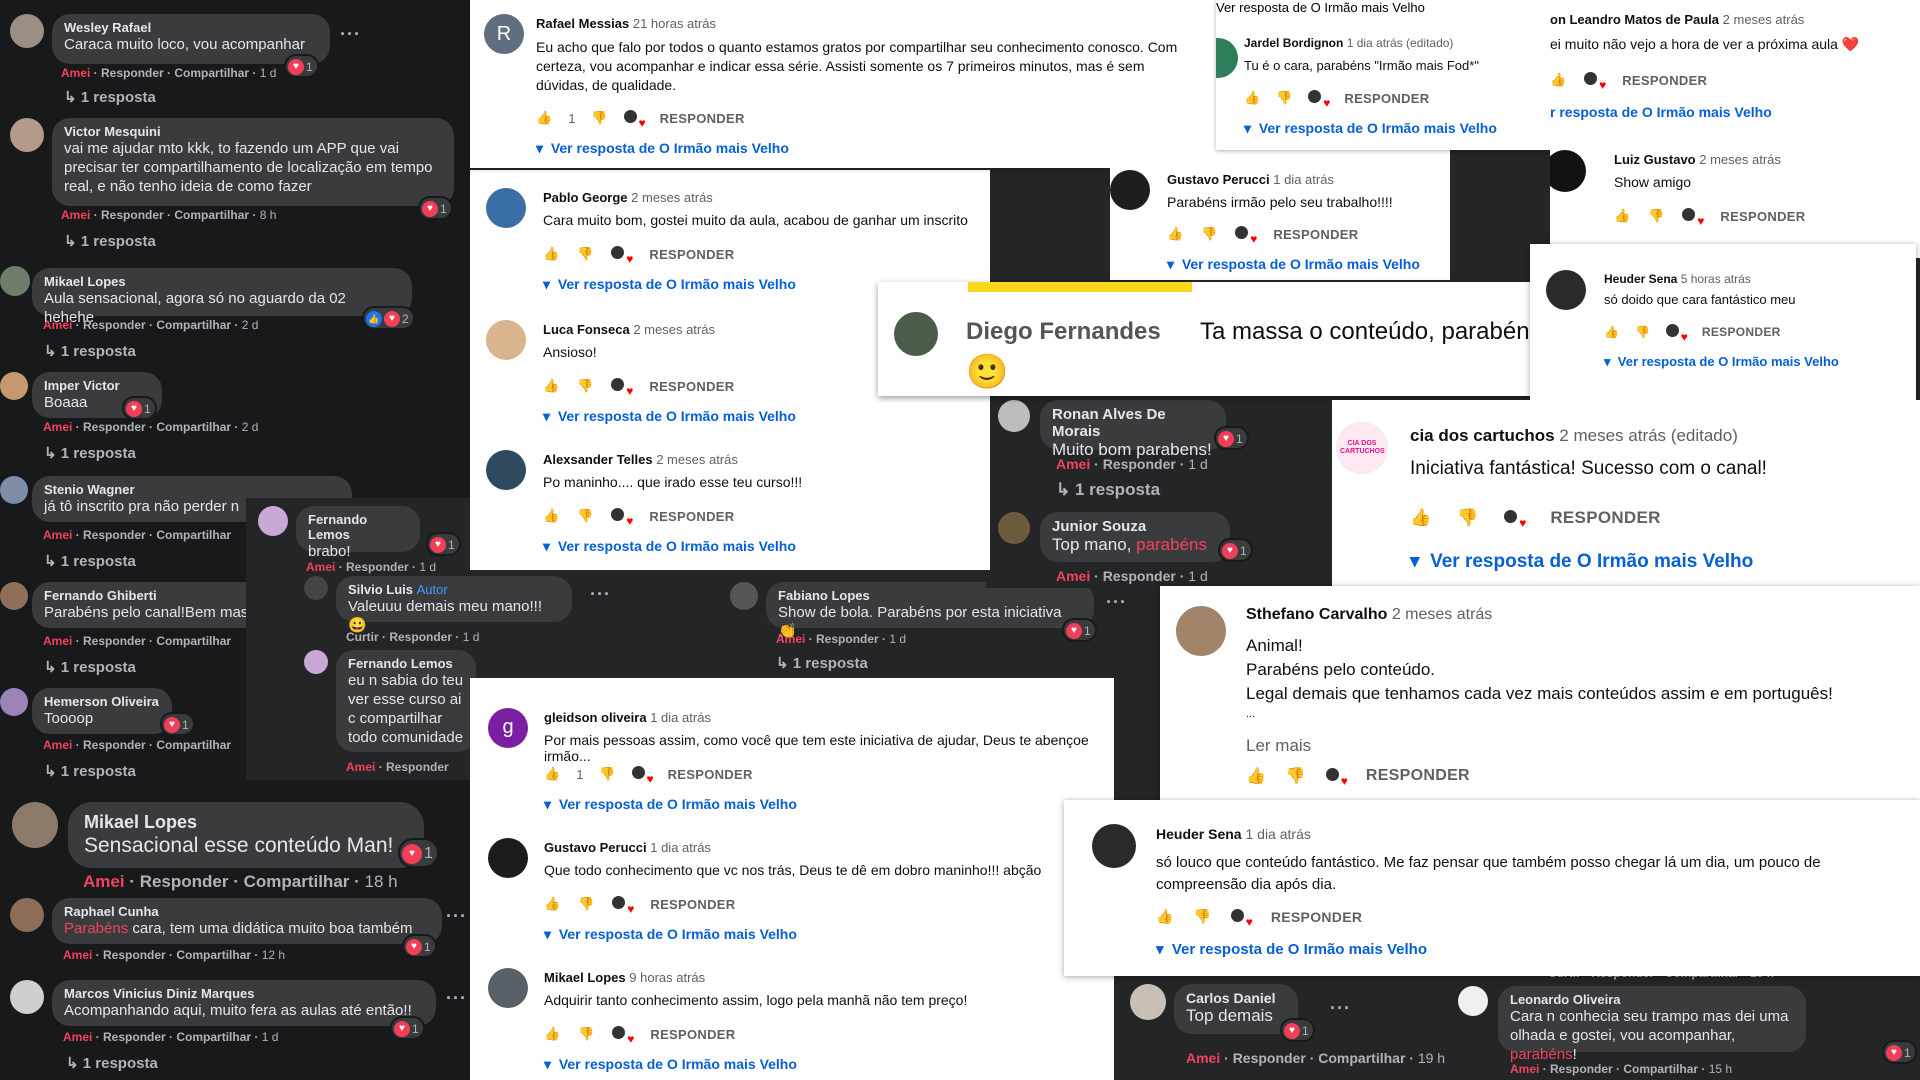 The width and height of the screenshot is (1920, 1080). I want to click on comment-author: Victor Mesquini, so click(253, 131).